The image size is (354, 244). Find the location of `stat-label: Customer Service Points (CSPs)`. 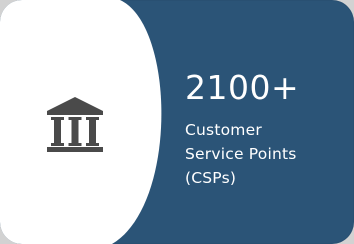

stat-label: Customer Service Points (CSPs) is located at coordinates (265, 154).